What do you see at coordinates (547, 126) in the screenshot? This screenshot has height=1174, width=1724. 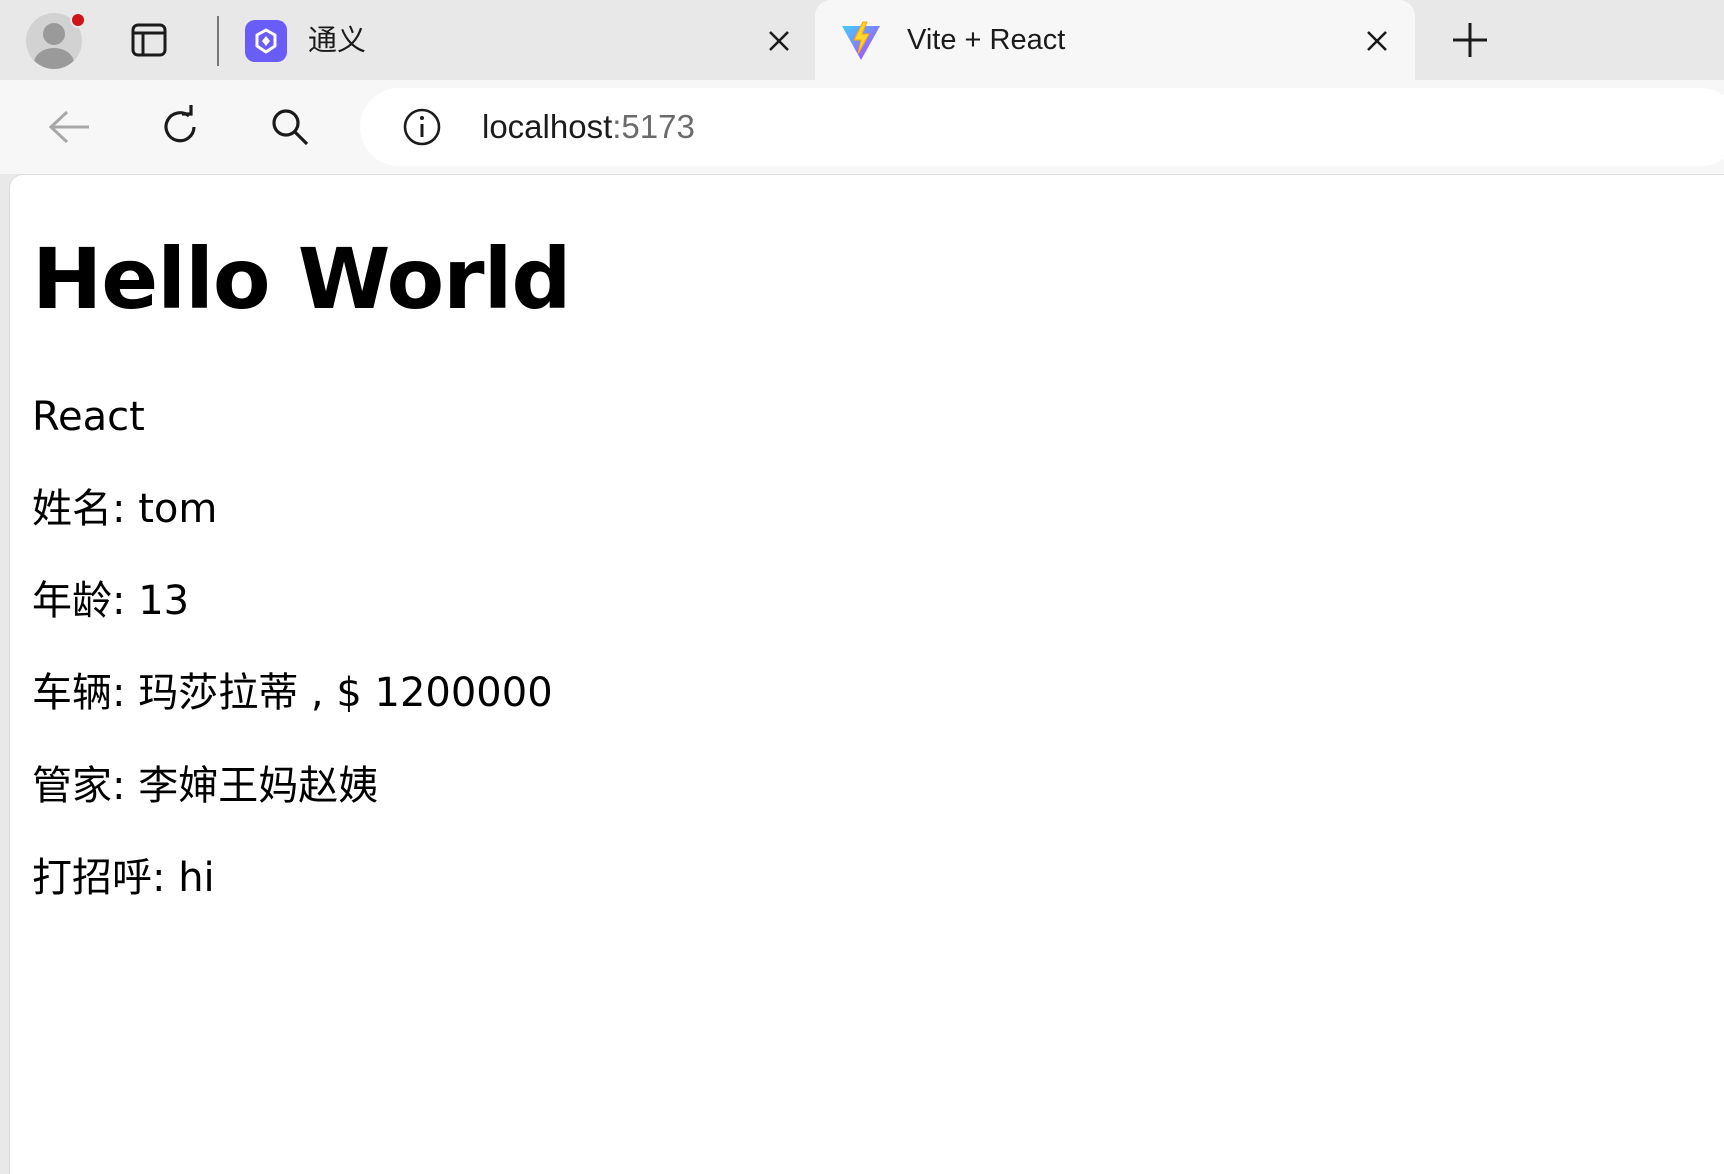 I see `url-host: localhost` at bounding box center [547, 126].